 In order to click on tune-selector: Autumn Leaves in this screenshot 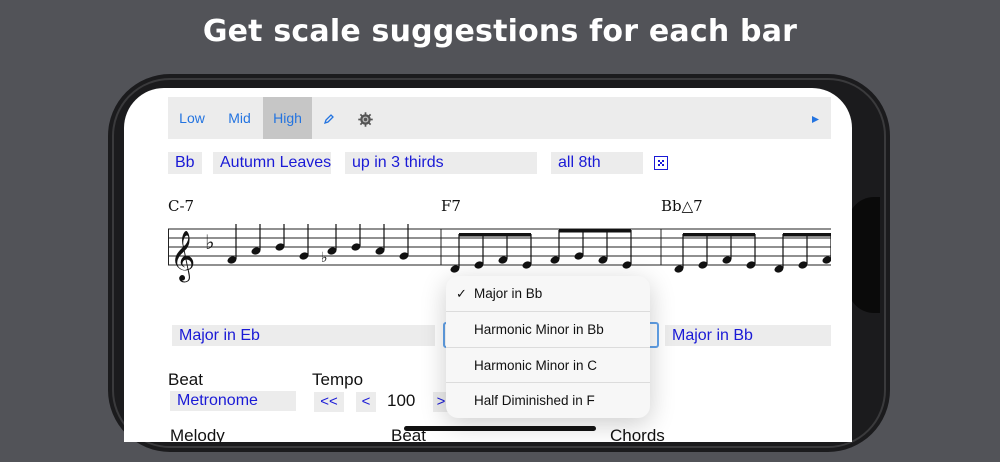, I will do `click(272, 163)`.